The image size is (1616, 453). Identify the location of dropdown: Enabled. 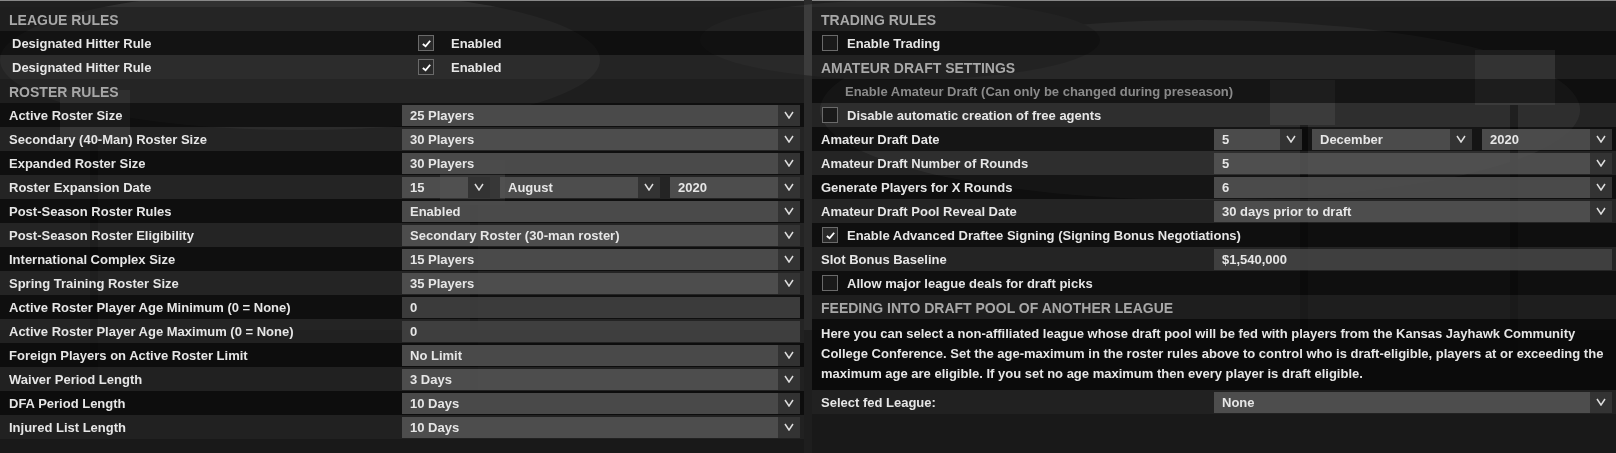
(601, 211).